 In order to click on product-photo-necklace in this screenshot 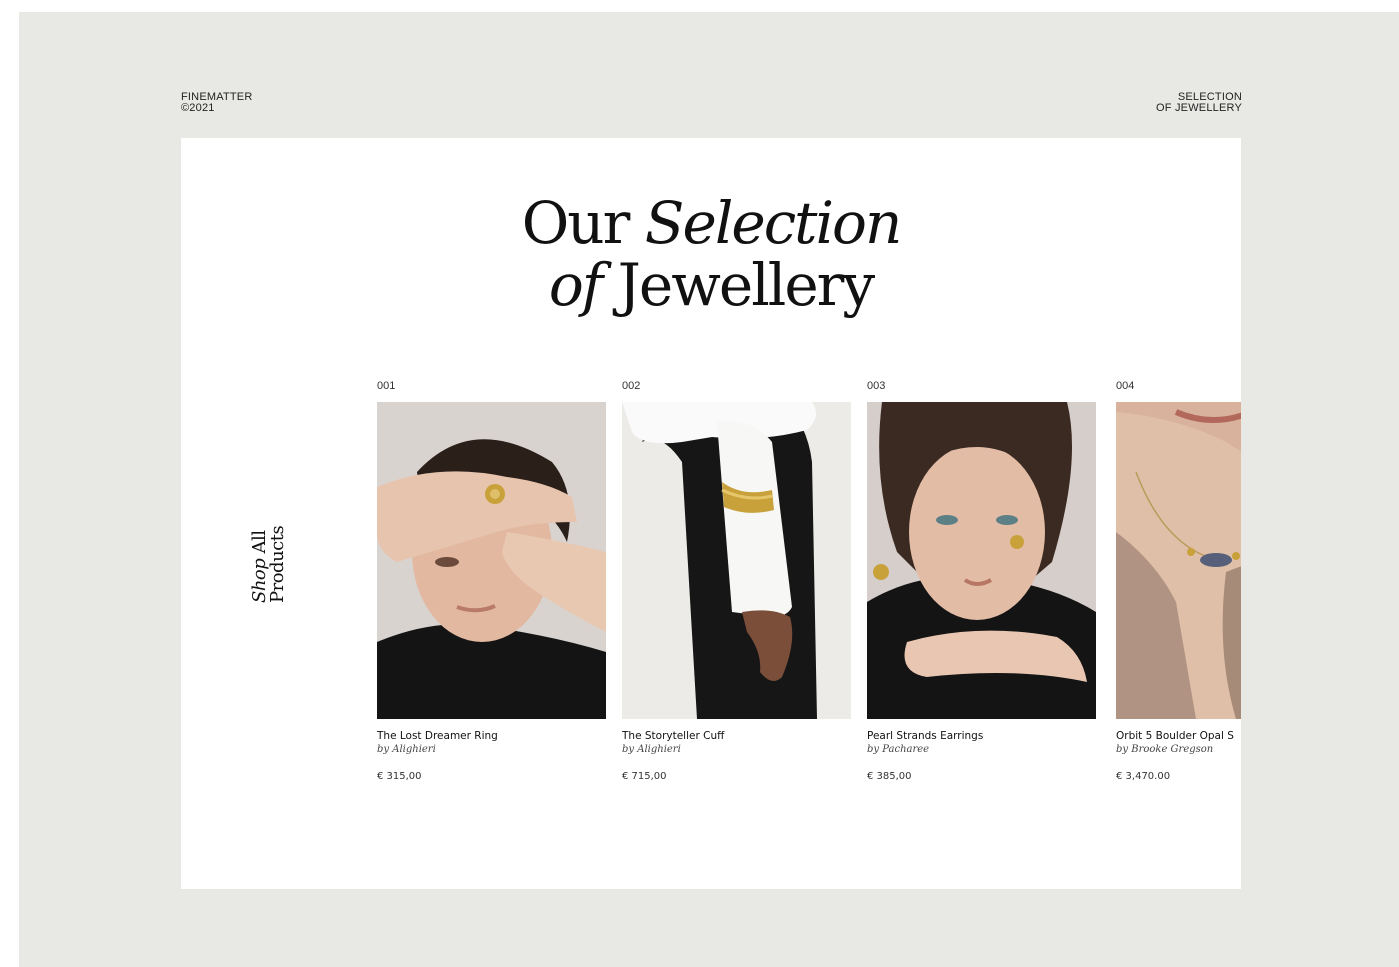, I will do `click(1178, 560)`.